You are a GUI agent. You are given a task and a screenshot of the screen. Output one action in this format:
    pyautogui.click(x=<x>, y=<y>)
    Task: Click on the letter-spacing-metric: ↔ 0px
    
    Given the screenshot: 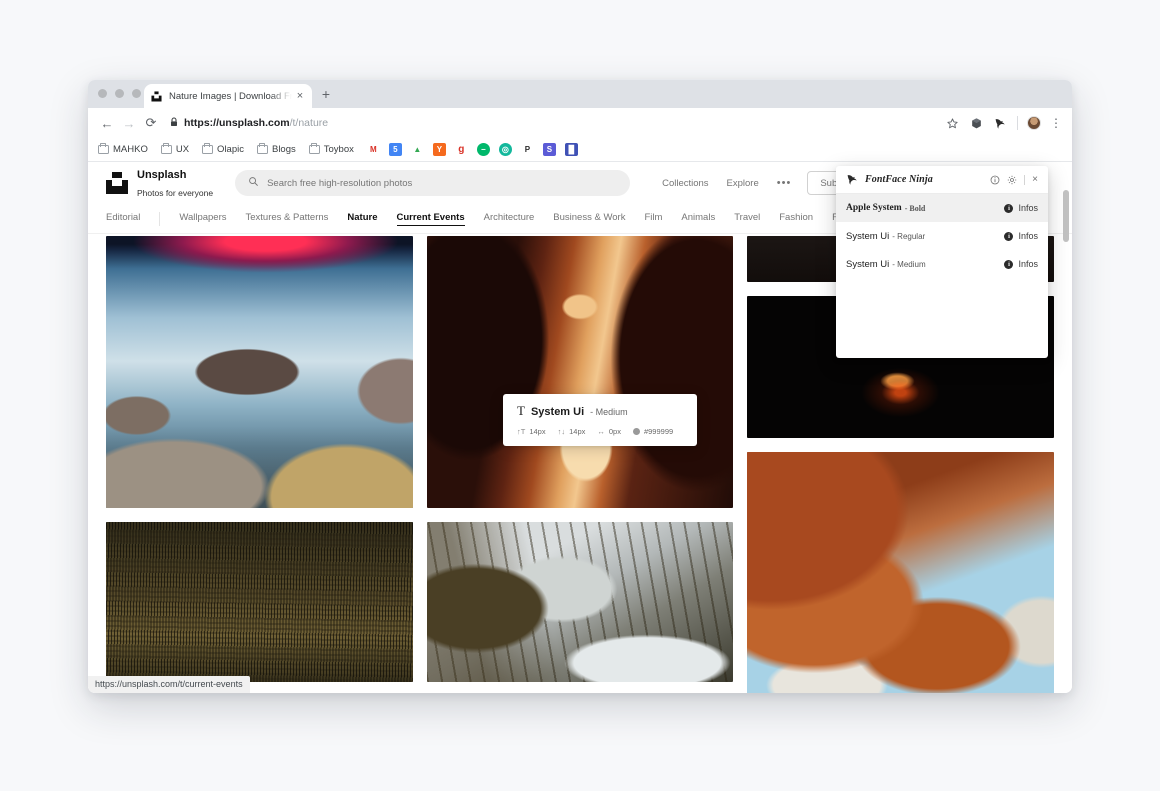 What is the action you would take?
    pyautogui.click(x=609, y=431)
    